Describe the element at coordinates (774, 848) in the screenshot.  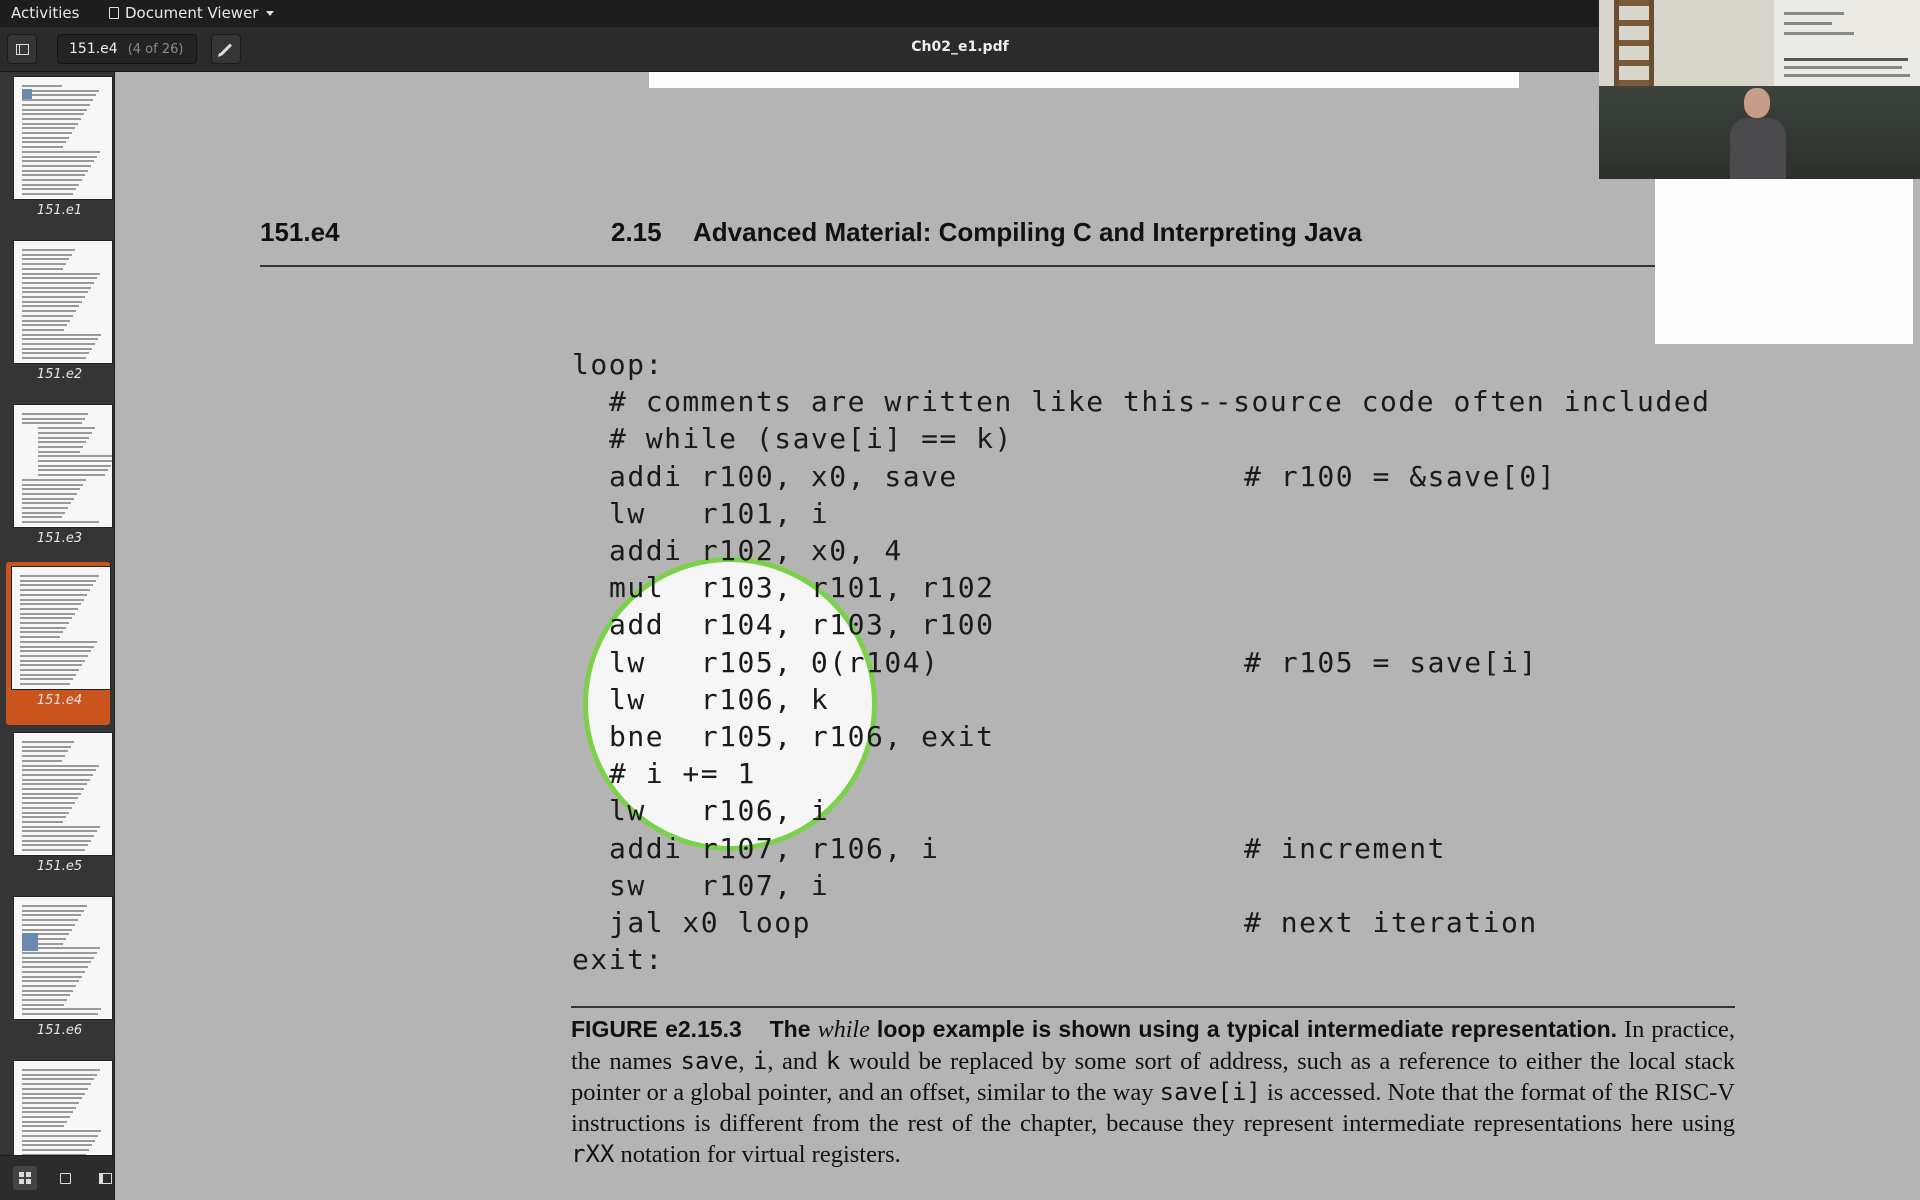
I see `code-line: addi r107, r106, i` at that location.